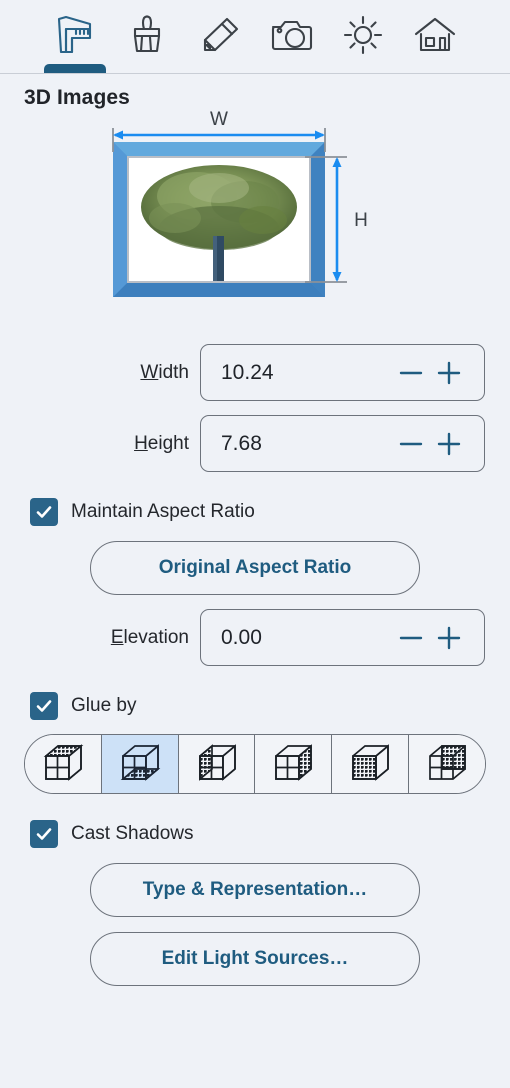  Describe the element at coordinates (342, 443) in the screenshot. I see `height-input: 7.68` at that location.